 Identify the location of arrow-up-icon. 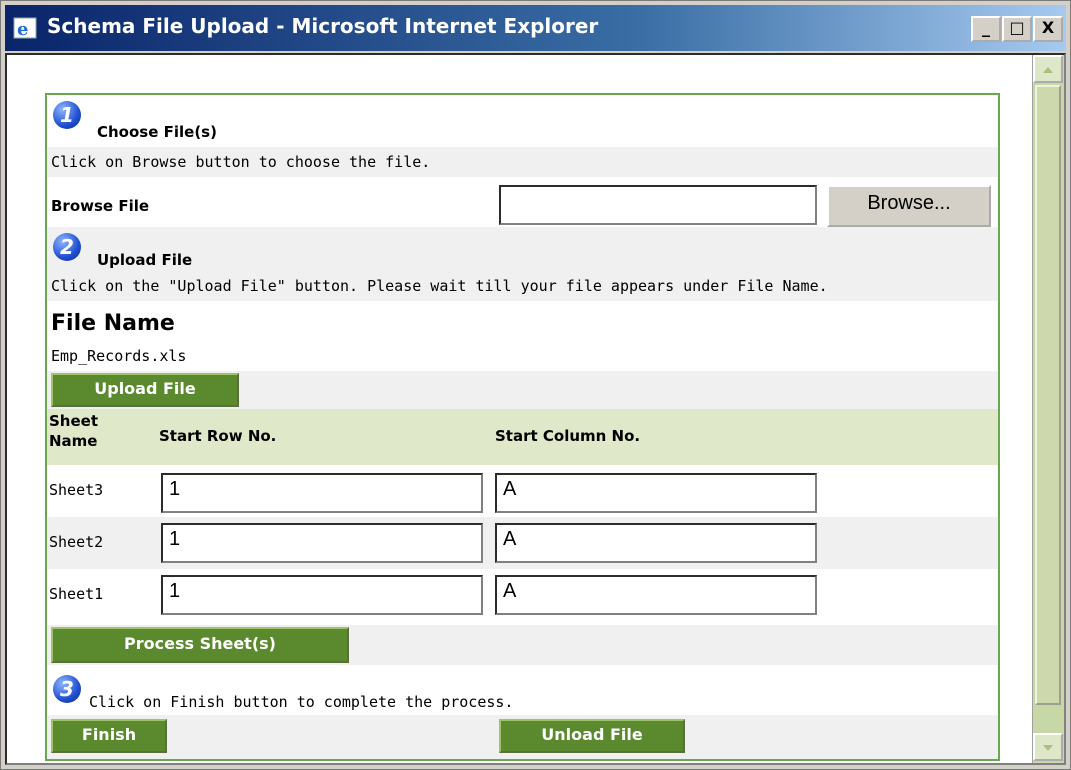
(1048, 70).